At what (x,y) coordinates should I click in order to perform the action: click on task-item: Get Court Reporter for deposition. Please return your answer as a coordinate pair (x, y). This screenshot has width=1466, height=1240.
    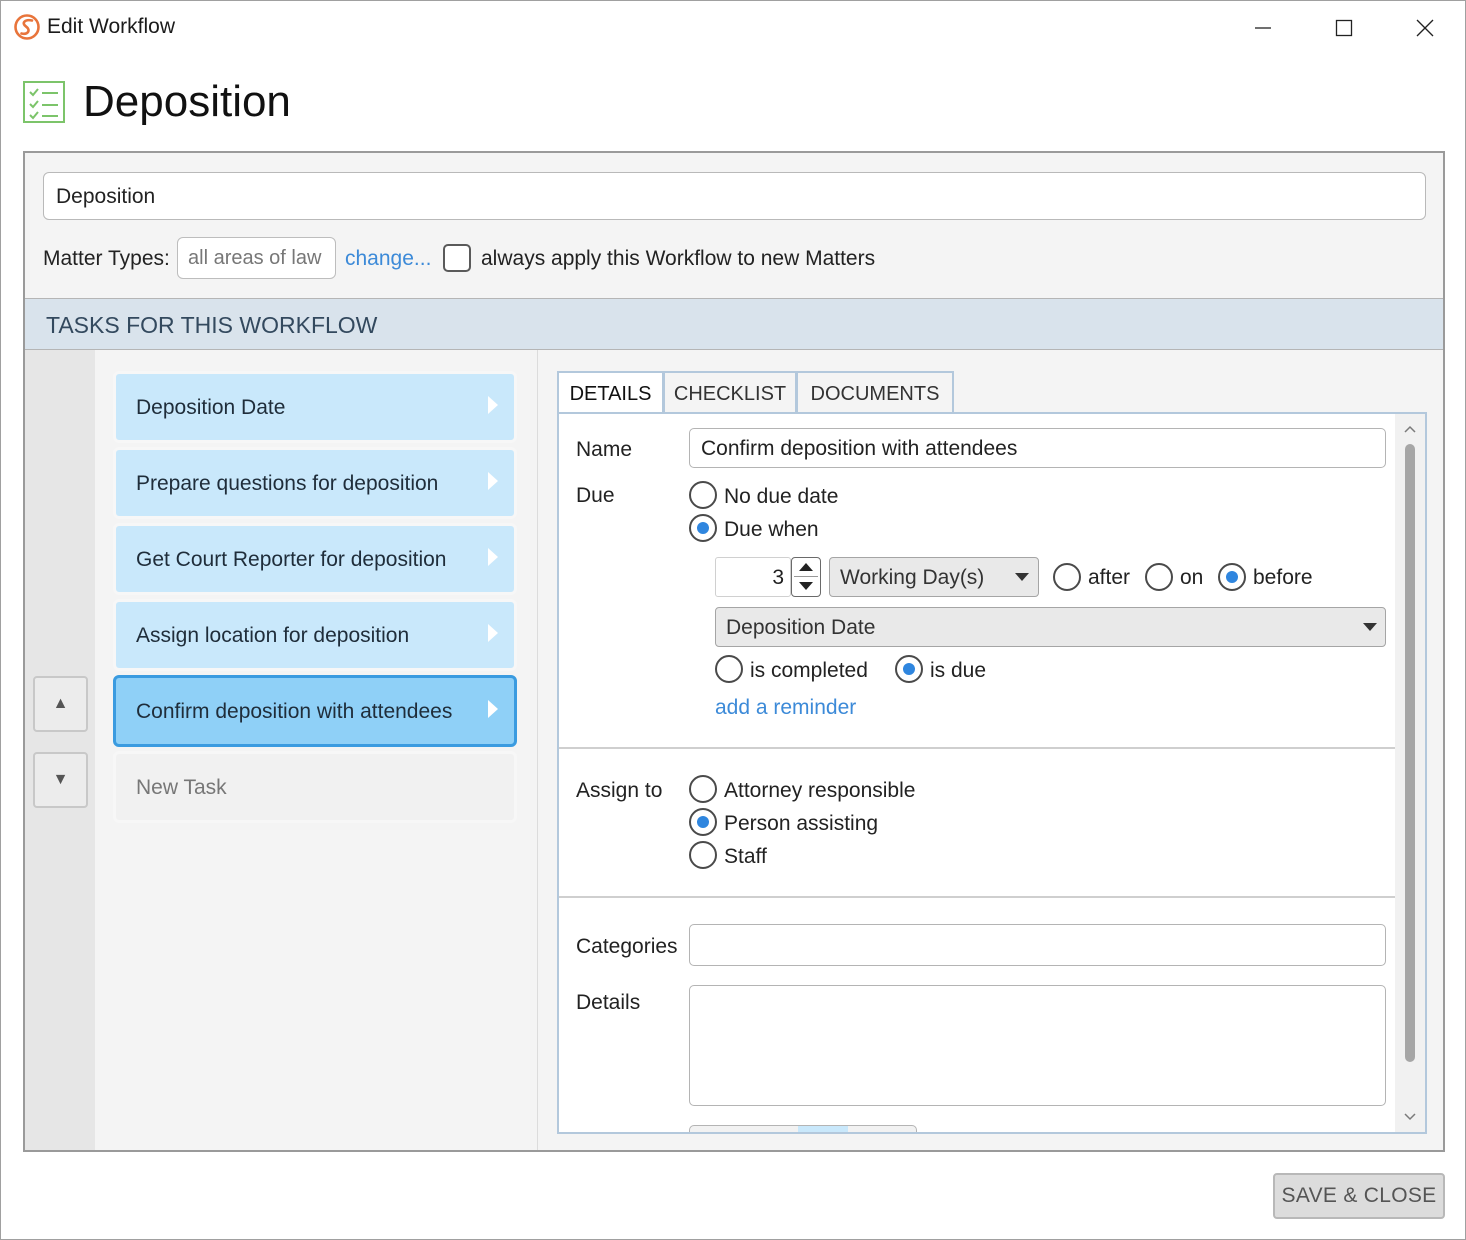
    Looking at the image, I should click on (315, 559).